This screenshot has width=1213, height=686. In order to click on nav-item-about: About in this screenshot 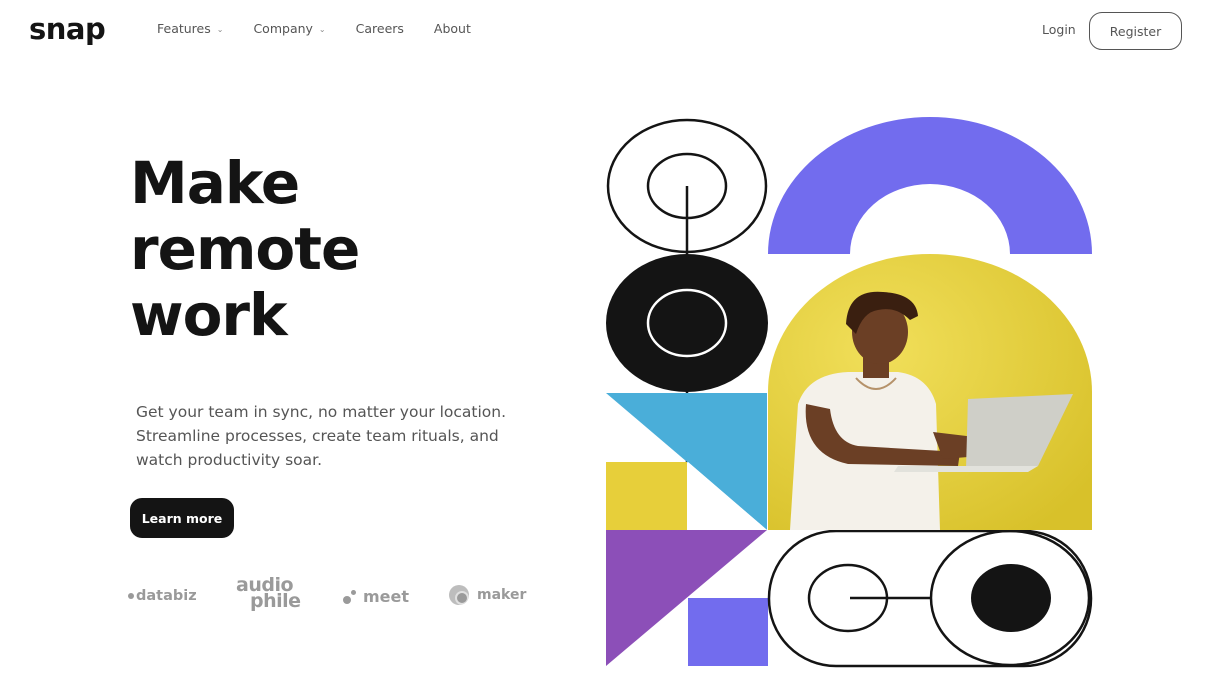, I will do `click(452, 28)`.